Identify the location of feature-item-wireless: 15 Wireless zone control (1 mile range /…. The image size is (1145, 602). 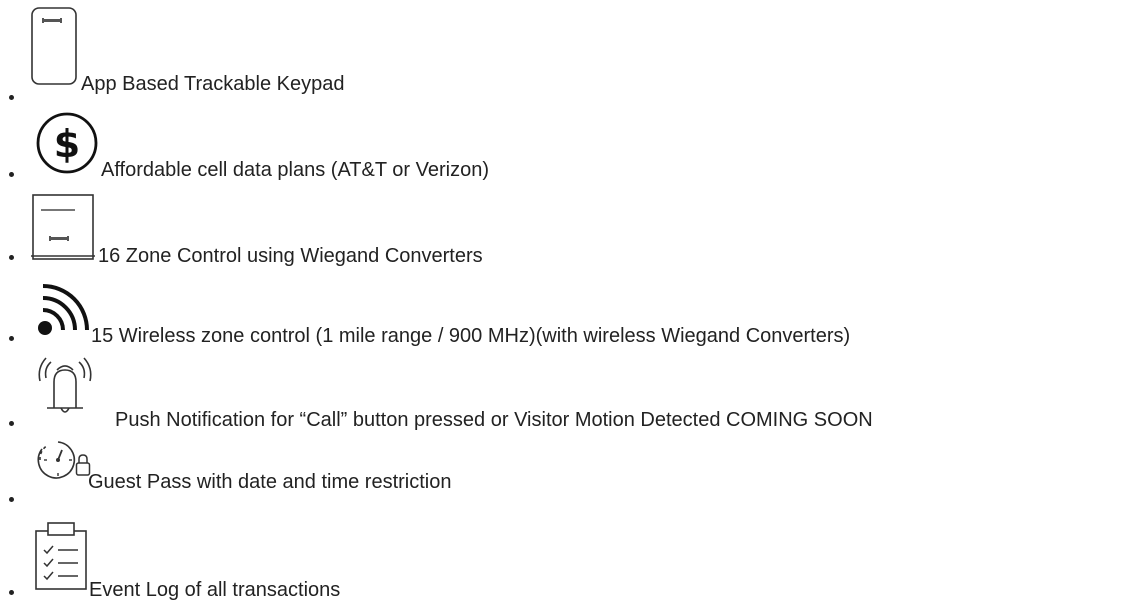
(572, 311).